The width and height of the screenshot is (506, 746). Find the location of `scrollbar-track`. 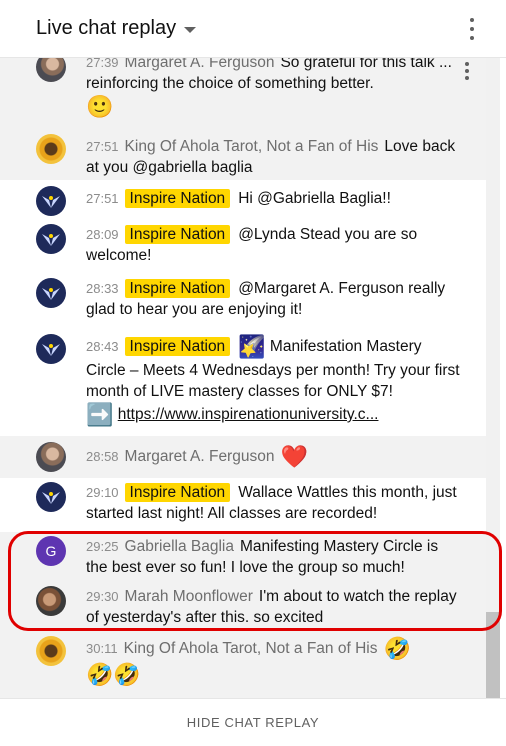

scrollbar-track is located at coordinates (493, 378).